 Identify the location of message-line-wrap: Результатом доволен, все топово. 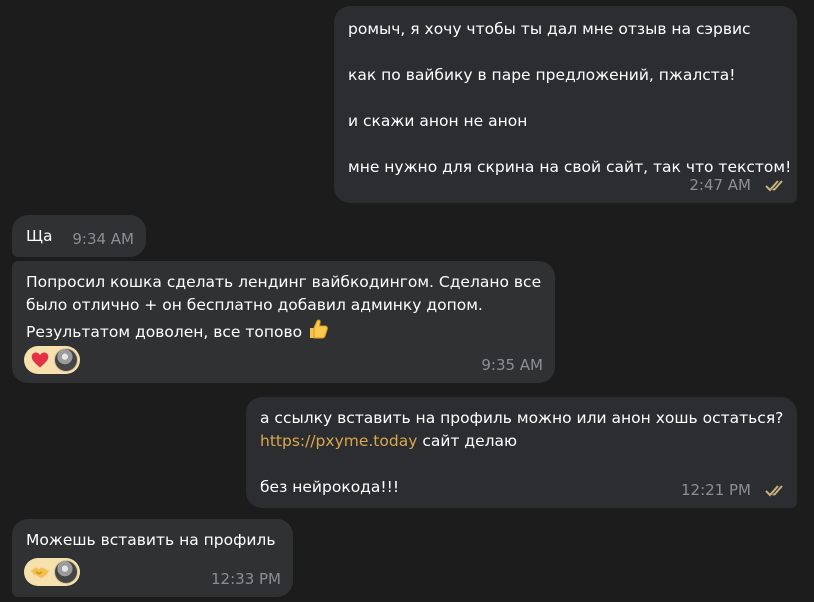
(283, 330).